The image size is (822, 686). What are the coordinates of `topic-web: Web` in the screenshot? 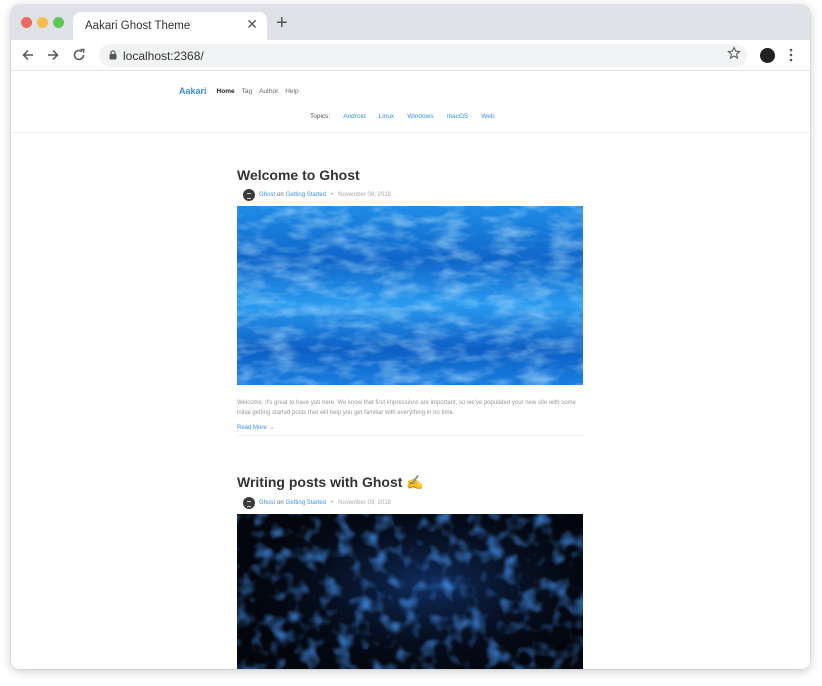 It's located at (487, 116).